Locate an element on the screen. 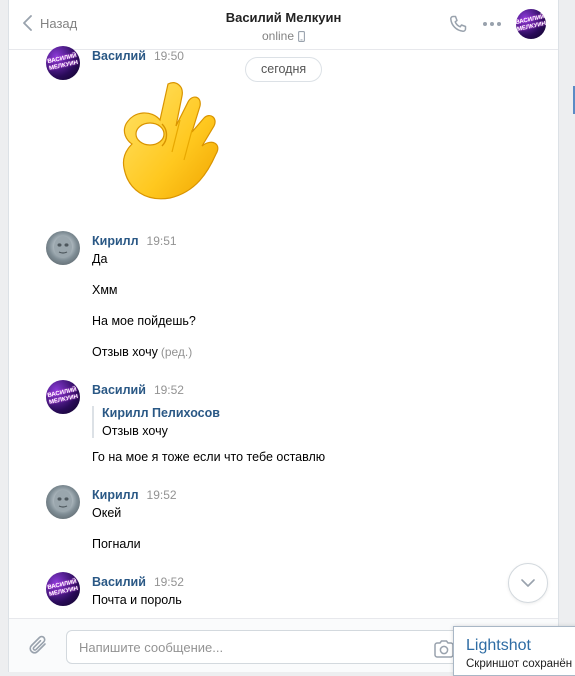  message-header: Кирилл 19:51 is located at coordinates (134, 241).